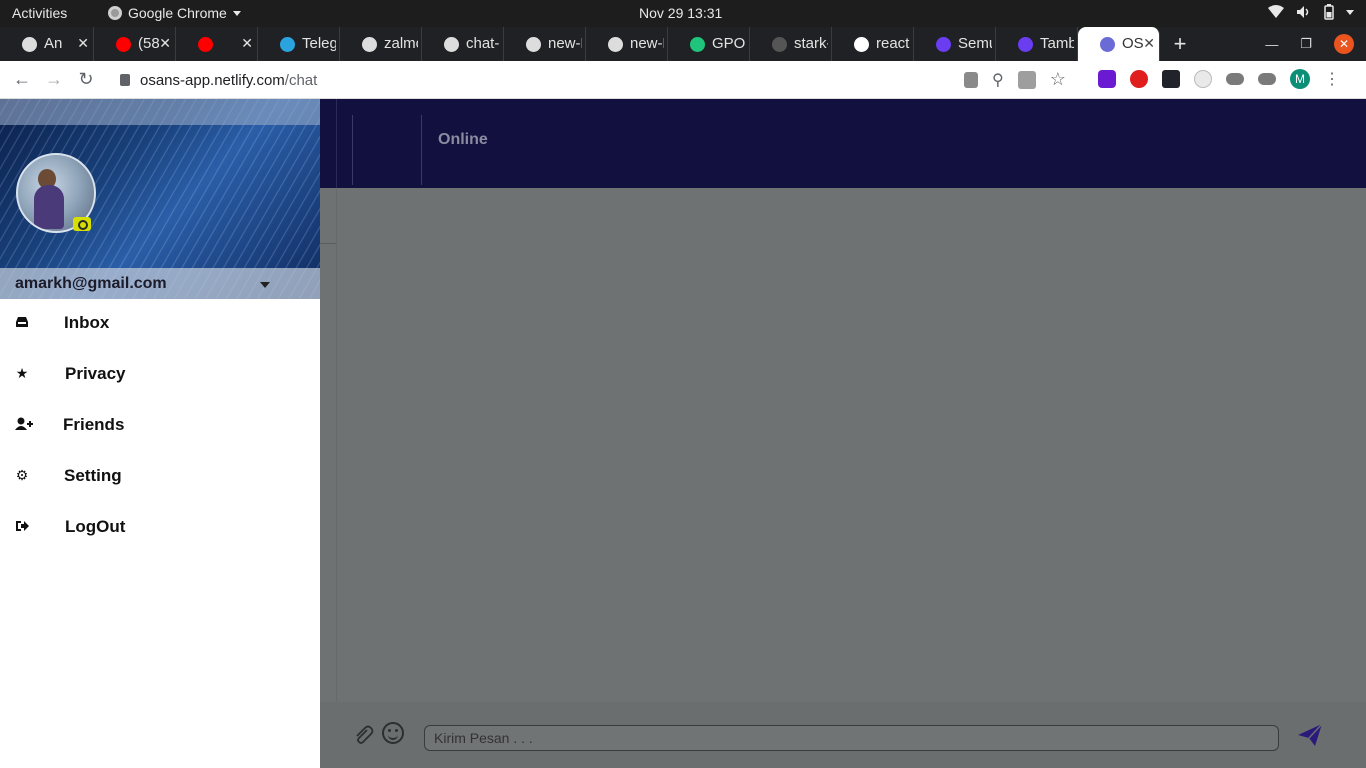 Image resolution: width=1366 pixels, height=768 pixels. Describe the element at coordinates (1332, 79) in the screenshot. I see `more-menu-icon: ⋮` at that location.